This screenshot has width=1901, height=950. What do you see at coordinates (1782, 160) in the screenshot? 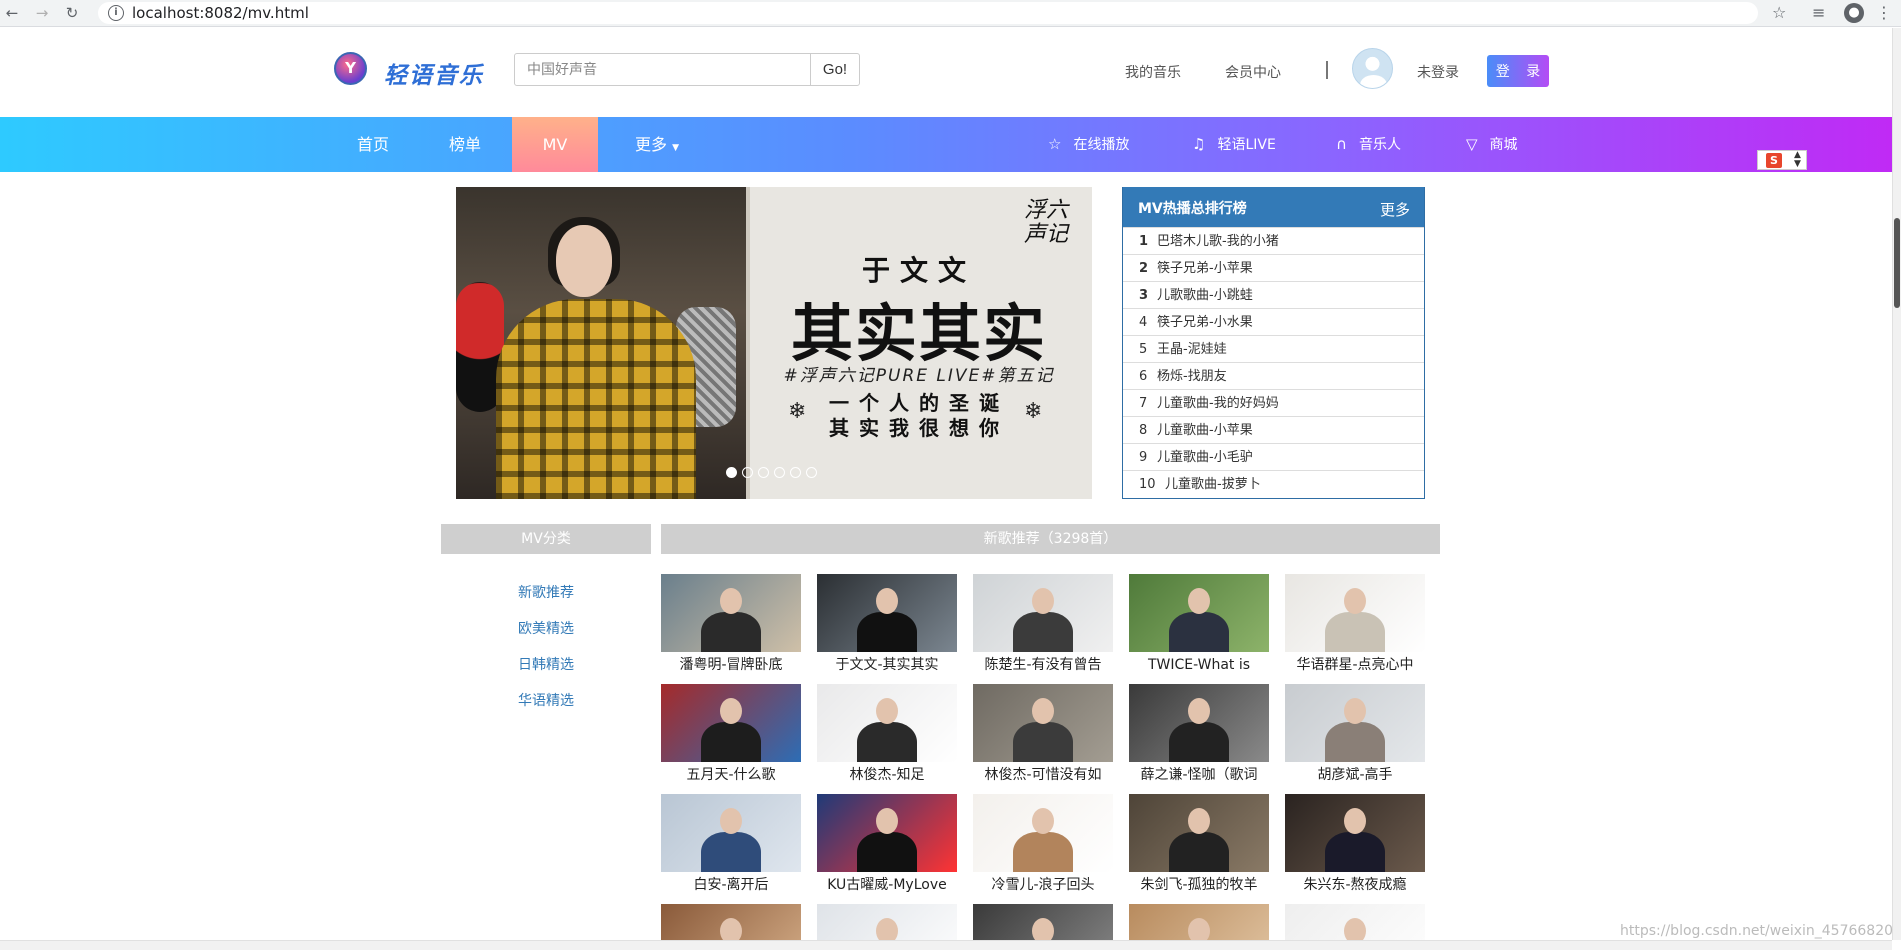
I see `ime-toolbar: S ▲ ▼` at bounding box center [1782, 160].